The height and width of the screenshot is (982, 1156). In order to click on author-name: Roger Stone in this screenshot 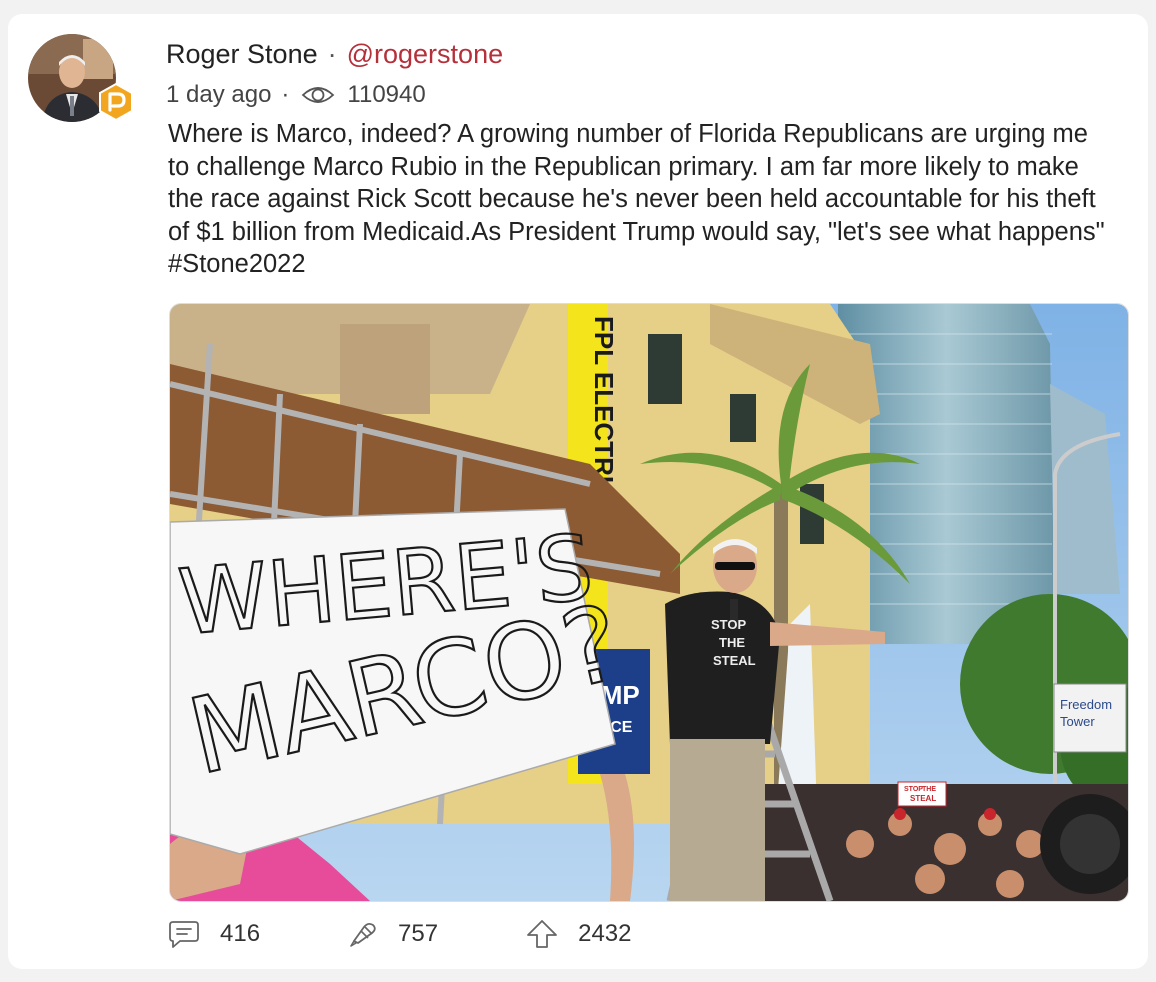, I will do `click(242, 54)`.